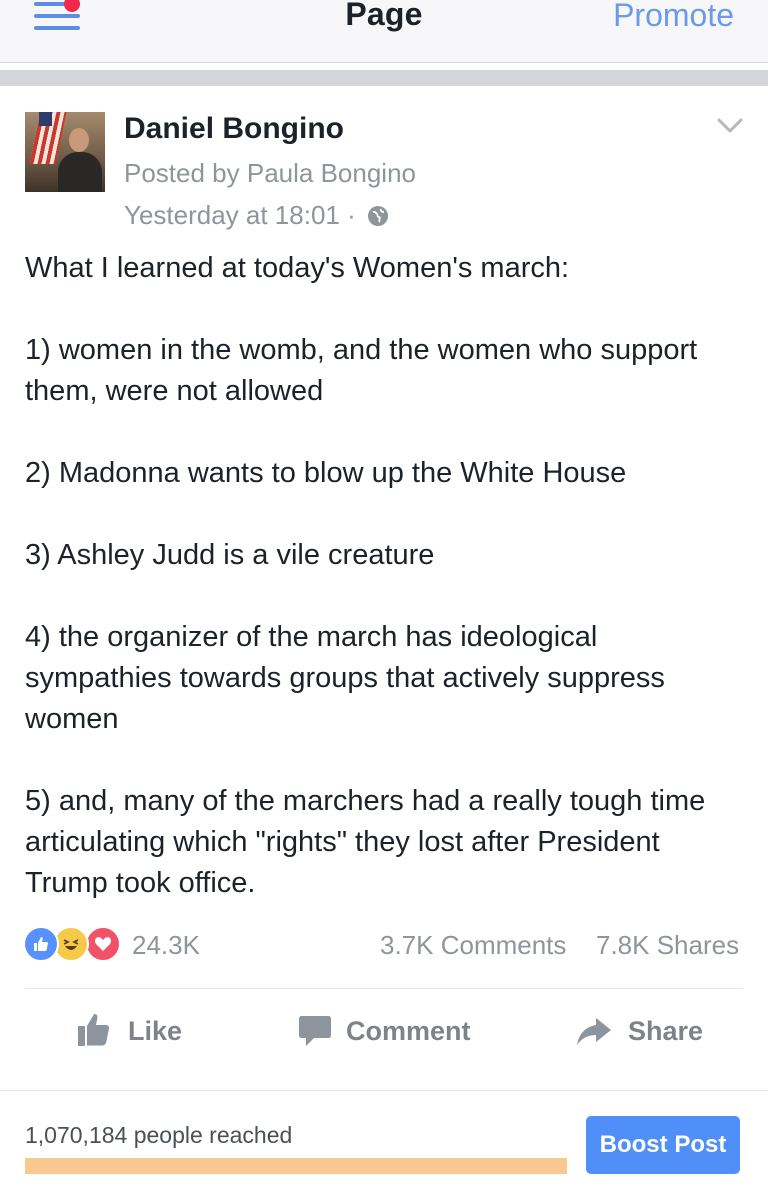 This screenshot has width=768, height=1200. What do you see at coordinates (666, 1031) in the screenshot?
I see `share-label: Share` at bounding box center [666, 1031].